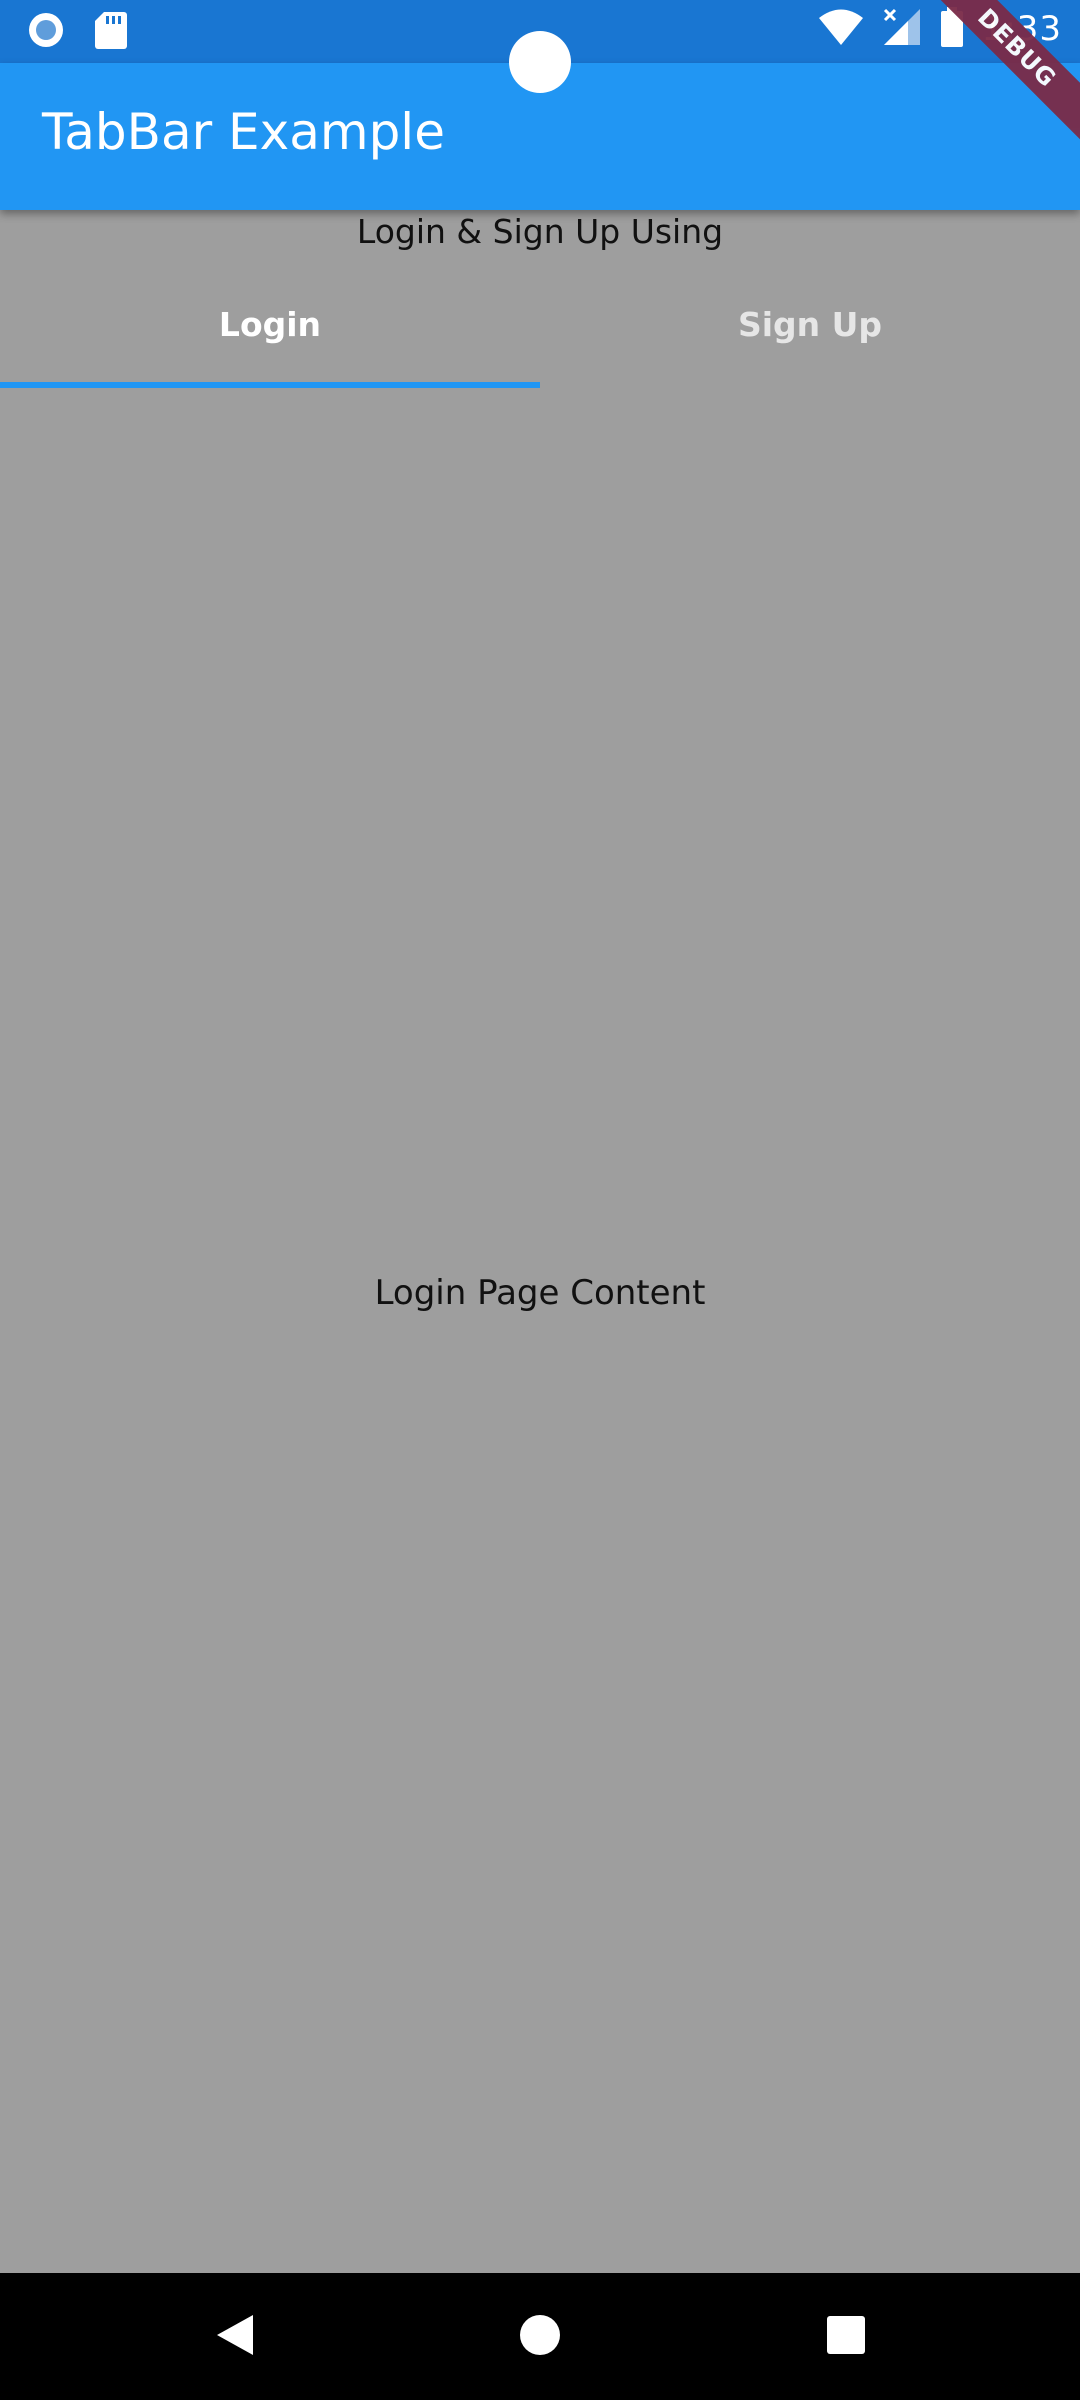 This screenshot has width=1080, height=2400. What do you see at coordinates (77, 32) in the screenshot?
I see `status-left-icons` at bounding box center [77, 32].